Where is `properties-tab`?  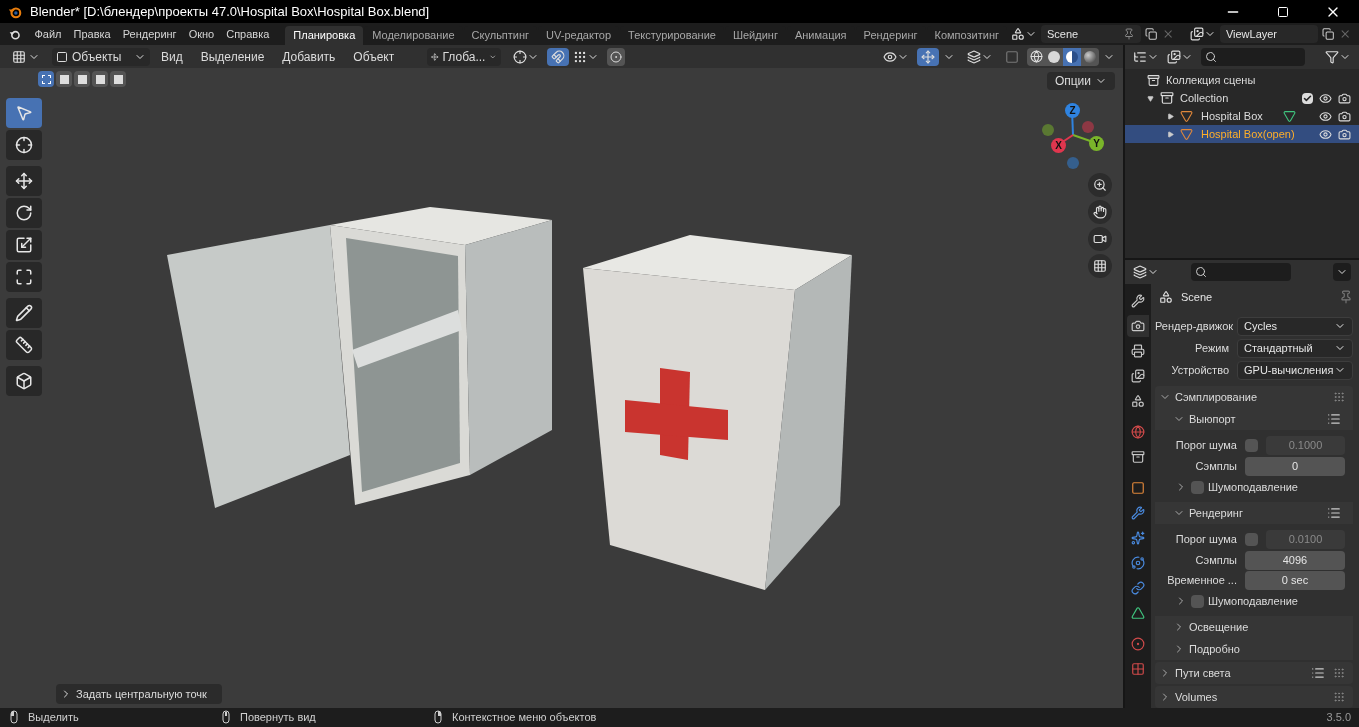 properties-tab is located at coordinates (1138, 326).